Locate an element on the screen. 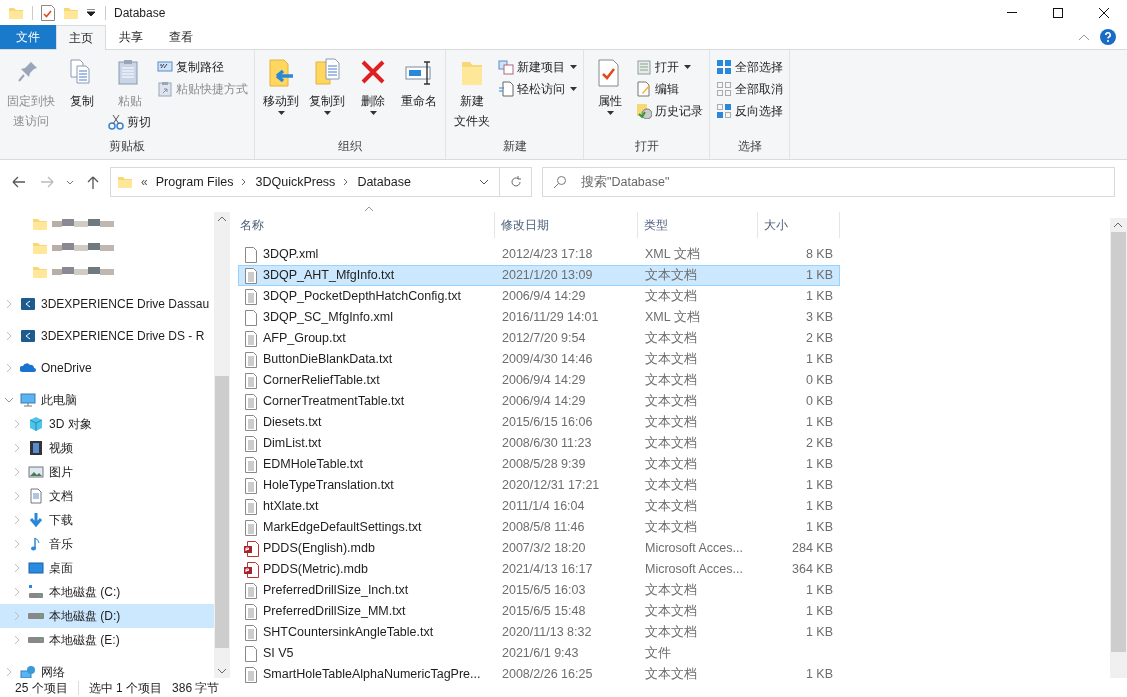  file-row: EDMHoleTable.txt 2008/5/28 9:39 文本文档 1 KB is located at coordinates (539, 464).